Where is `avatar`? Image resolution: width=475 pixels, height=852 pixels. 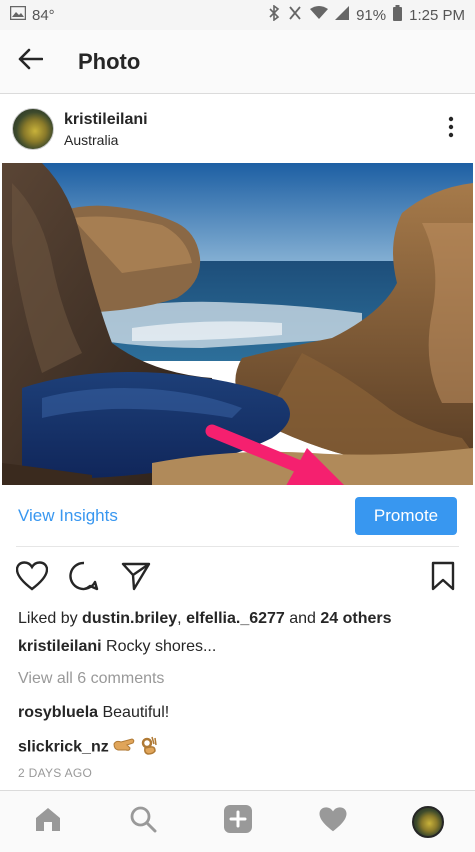
avatar is located at coordinates (33, 129).